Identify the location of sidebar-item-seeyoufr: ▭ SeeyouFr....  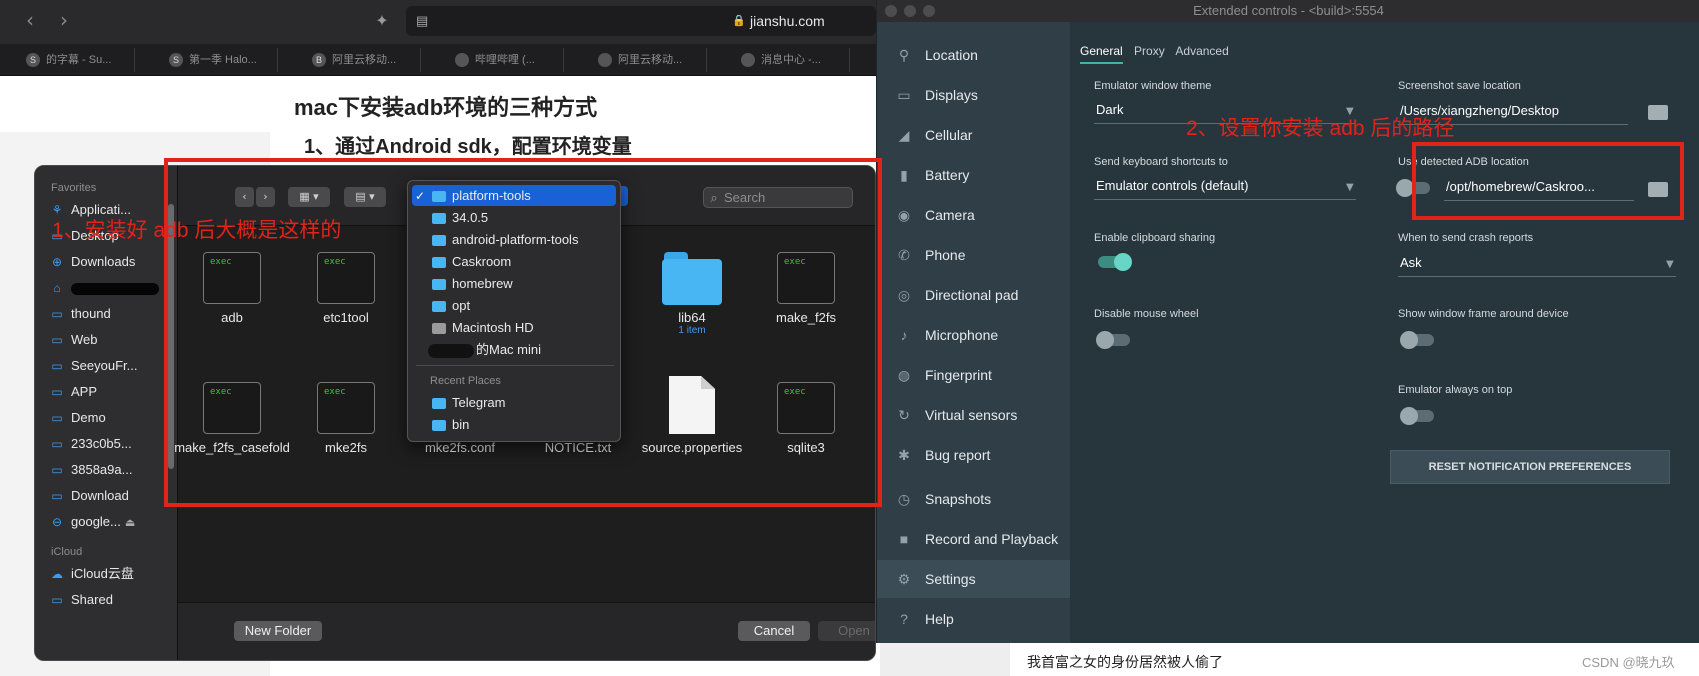
(108, 366).